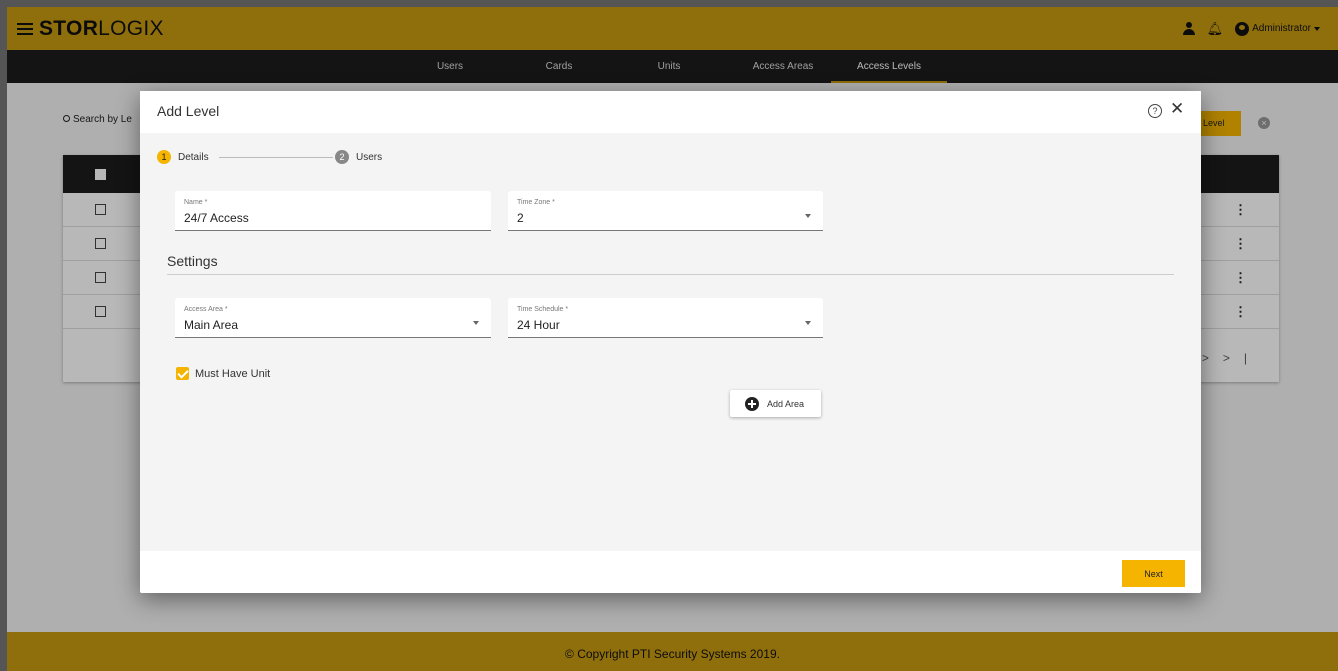 This screenshot has height=671, width=1338. Describe the element at coordinates (276, 157) in the screenshot. I see `stepper-connector` at that location.